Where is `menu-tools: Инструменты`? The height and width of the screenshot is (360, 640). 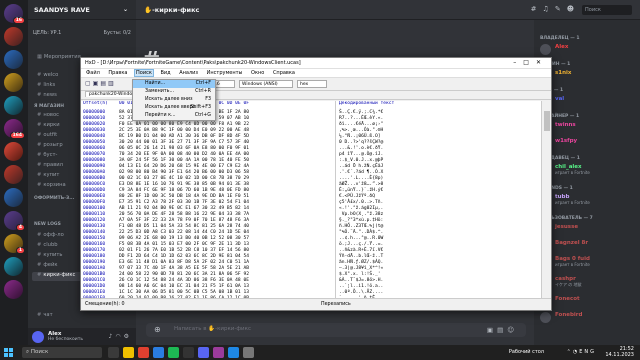
menu-tools: Инструменты is located at coordinates (225, 73).